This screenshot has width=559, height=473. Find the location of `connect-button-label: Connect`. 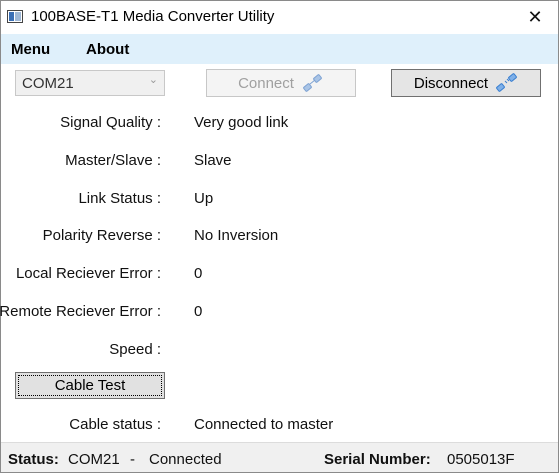

connect-button-label: Connect is located at coordinates (266, 83).